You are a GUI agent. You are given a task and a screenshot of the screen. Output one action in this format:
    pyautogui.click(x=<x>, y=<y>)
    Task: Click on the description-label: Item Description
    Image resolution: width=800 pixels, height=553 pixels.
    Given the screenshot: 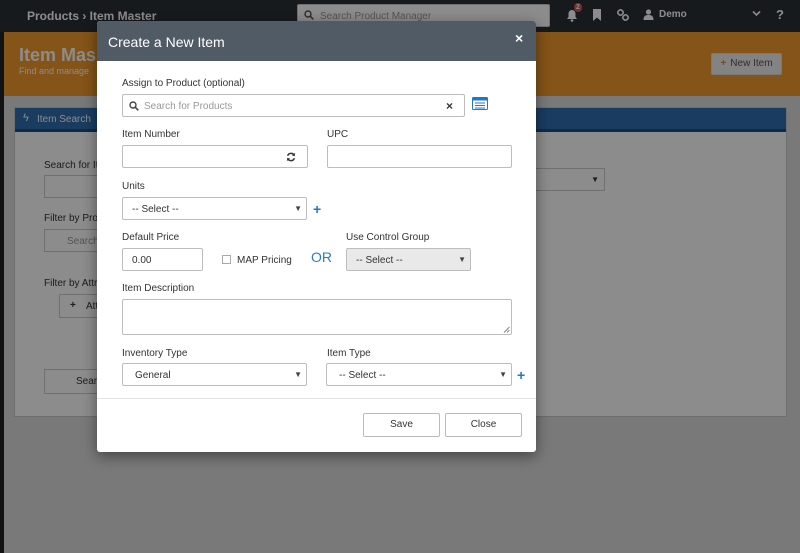 What is the action you would take?
    pyautogui.click(x=158, y=288)
    